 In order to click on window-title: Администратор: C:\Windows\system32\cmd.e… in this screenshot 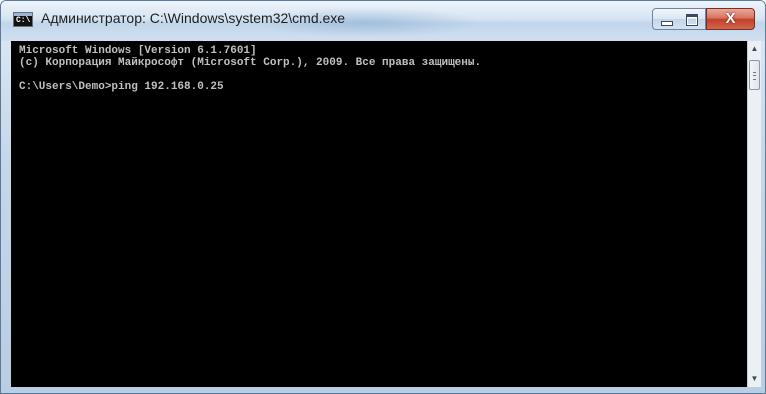, I will do `click(193, 18)`.